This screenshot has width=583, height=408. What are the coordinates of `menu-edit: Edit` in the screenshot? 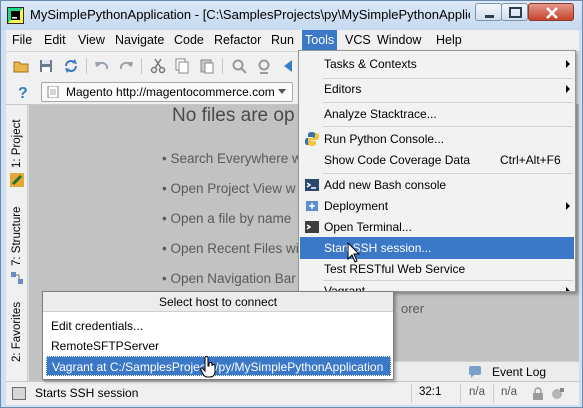 It's located at (55, 40).